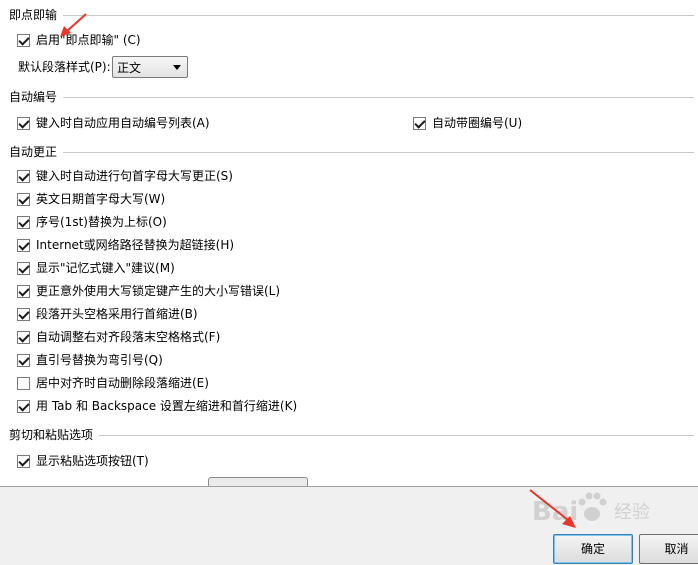 The width and height of the screenshot is (698, 565). Describe the element at coordinates (150, 67) in the screenshot. I see `default-paragraph-style-select: 正文` at that location.